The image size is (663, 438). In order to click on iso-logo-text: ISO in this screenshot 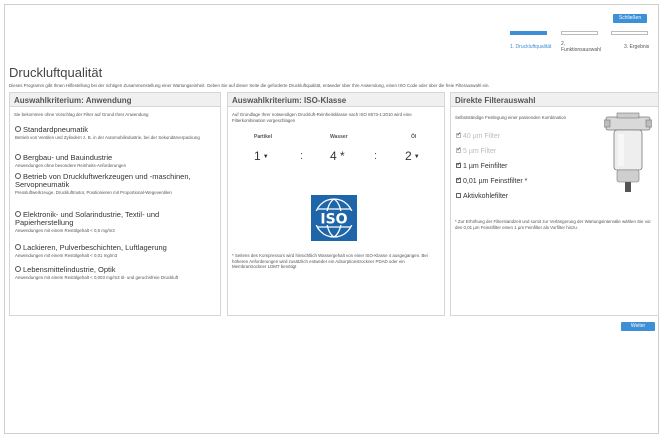, I will do `click(333, 220)`.